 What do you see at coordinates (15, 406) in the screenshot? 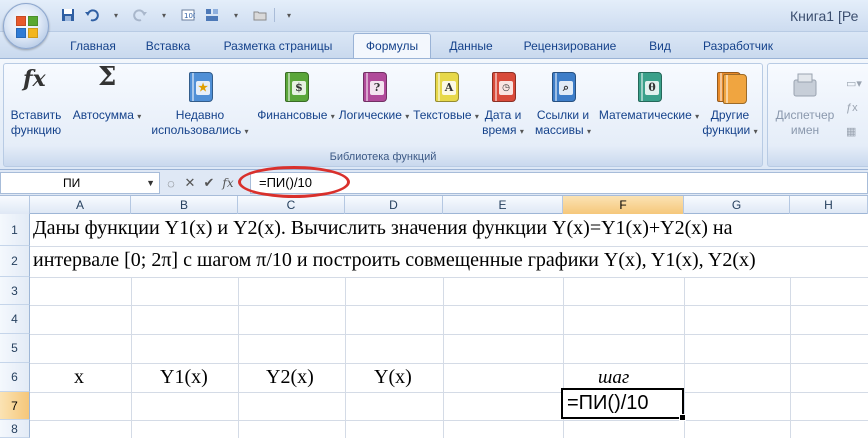
I see `row-header-7: 7` at bounding box center [15, 406].